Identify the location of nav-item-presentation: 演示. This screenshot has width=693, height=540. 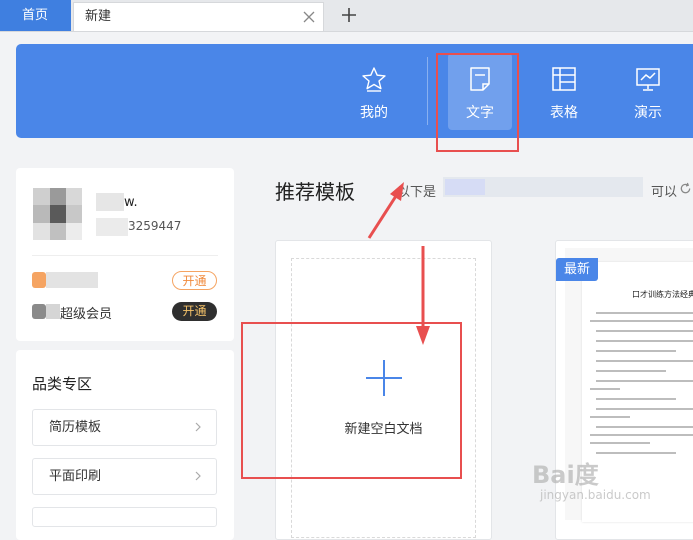
(648, 91).